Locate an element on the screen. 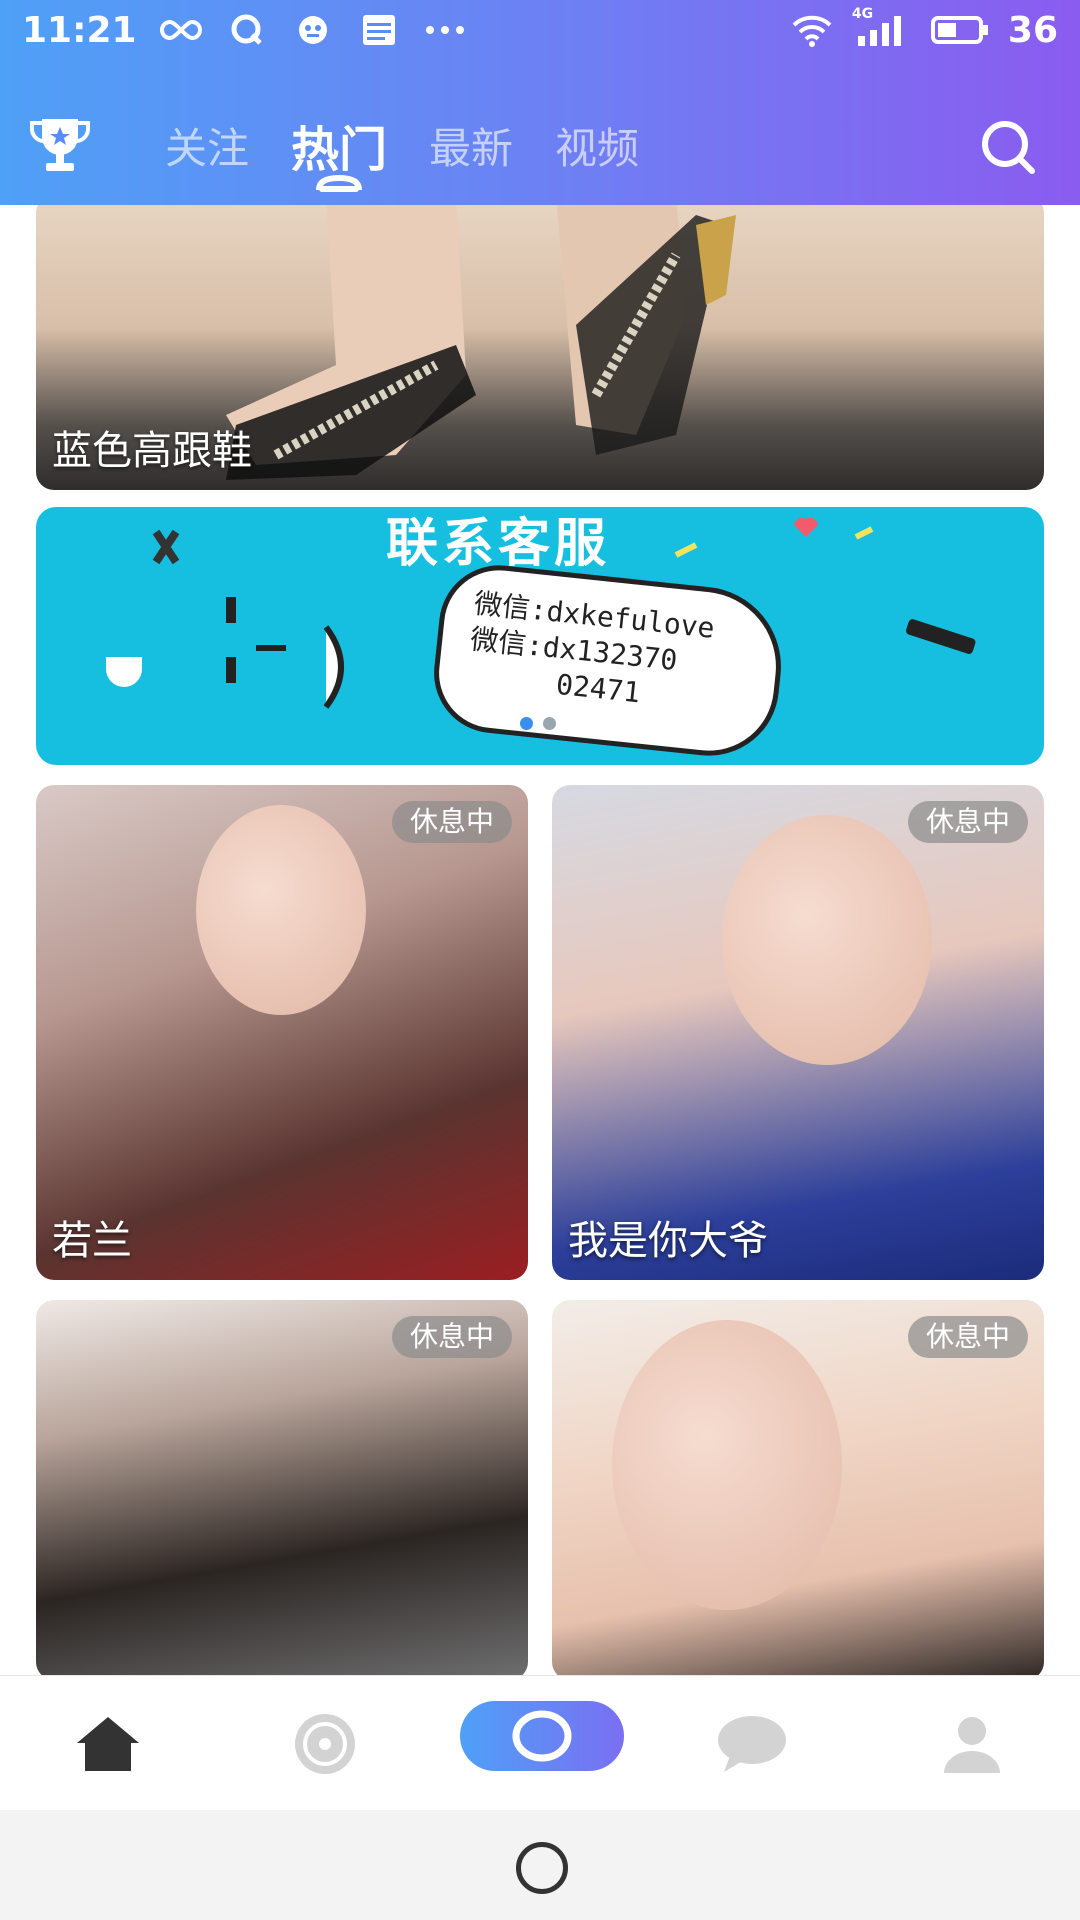 The image size is (1080, 1920). system-navigation-bar is located at coordinates (540, 1865).